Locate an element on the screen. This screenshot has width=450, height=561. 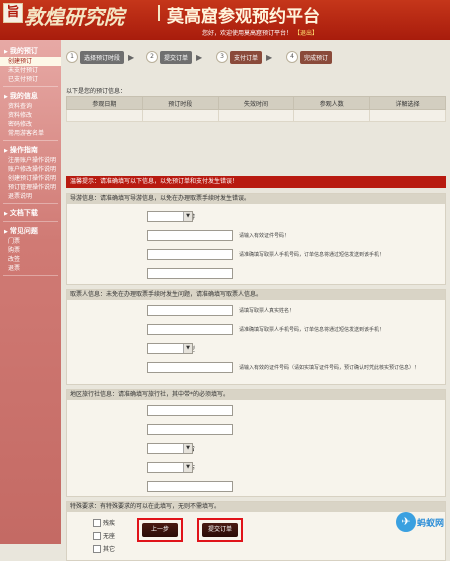
form-row: *旅行社名称 is located at coordinates (257, 411).